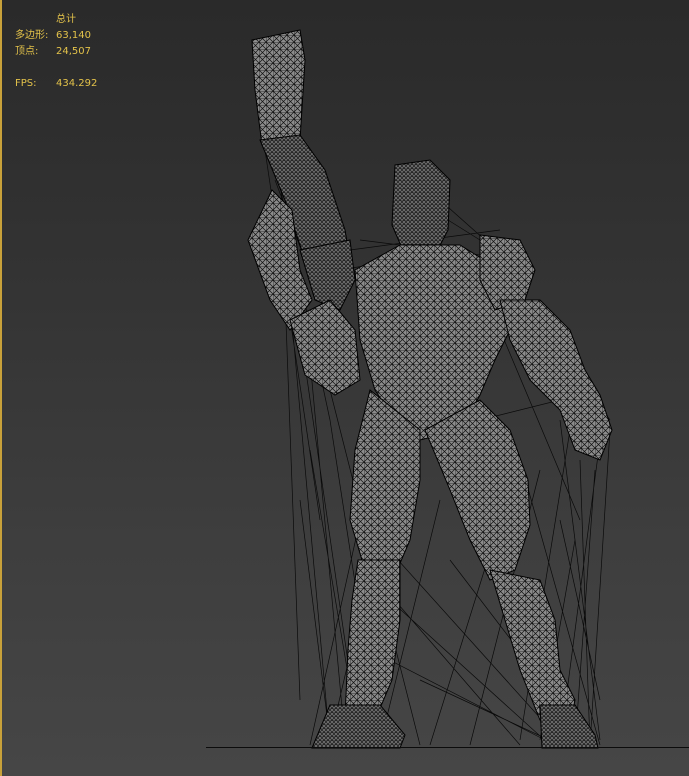 The height and width of the screenshot is (776, 689). What do you see at coordinates (421, 207) in the screenshot?
I see `head-mesh` at bounding box center [421, 207].